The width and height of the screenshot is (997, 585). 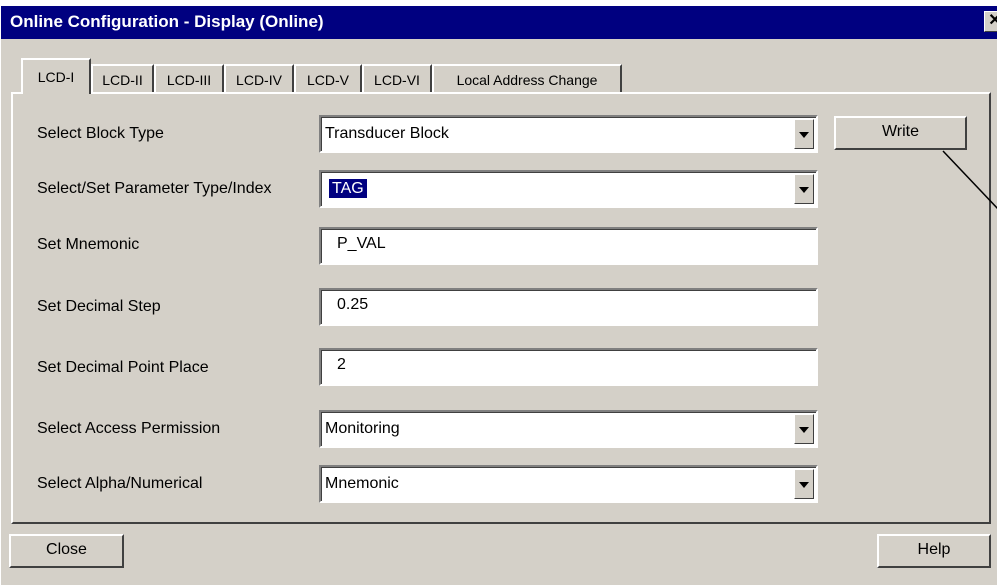 What do you see at coordinates (99, 306) in the screenshot?
I see `decimal-step-label: Set Decimal Step` at bounding box center [99, 306].